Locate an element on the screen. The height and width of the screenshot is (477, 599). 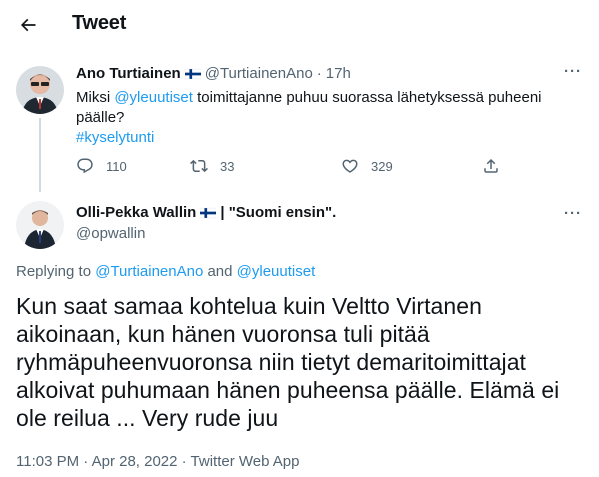
author-handle: @opwallin is located at coordinates (110, 233).